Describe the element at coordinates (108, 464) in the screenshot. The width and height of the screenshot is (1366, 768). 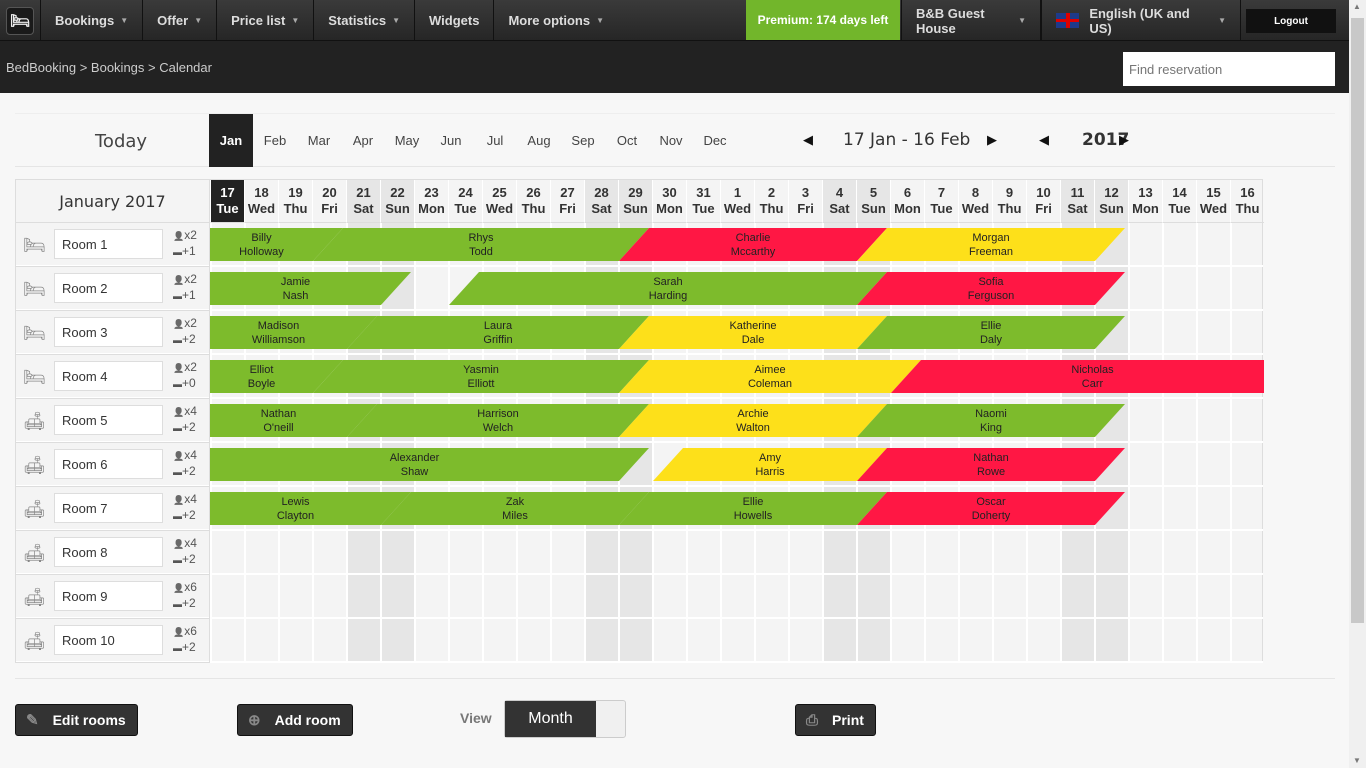
I see `room-name-field: Room 6` at that location.